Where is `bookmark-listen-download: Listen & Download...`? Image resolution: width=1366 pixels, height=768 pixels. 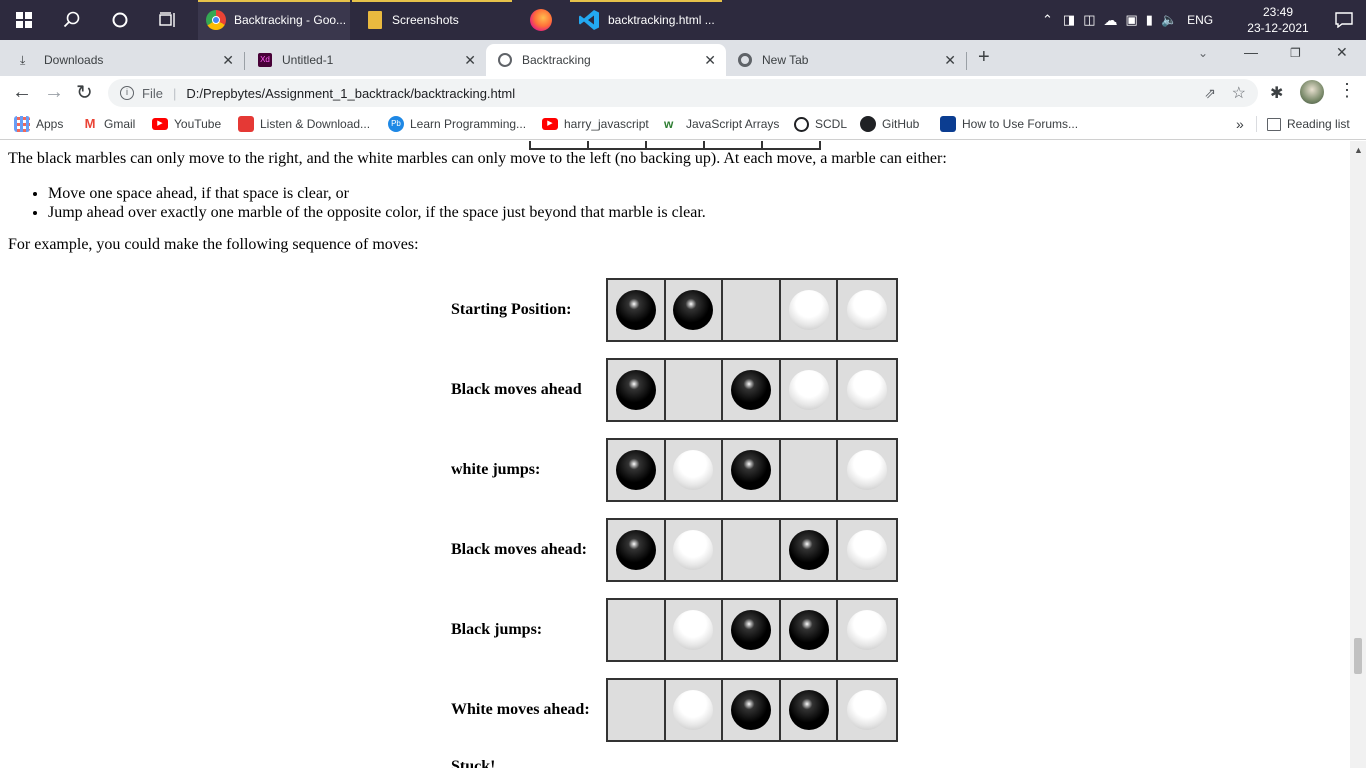
bookmark-listen-download: Listen & Download... is located at coordinates (304, 124).